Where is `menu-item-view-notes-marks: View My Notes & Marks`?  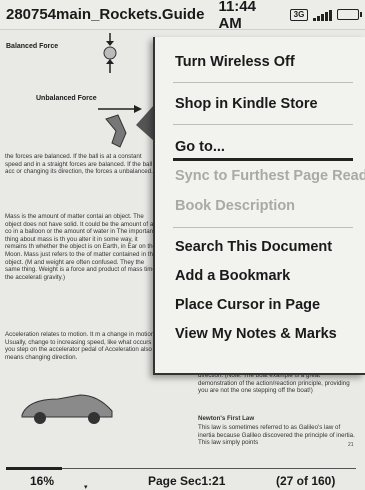 menu-item-view-notes-marks: View My Notes & Marks is located at coordinates (256, 334).